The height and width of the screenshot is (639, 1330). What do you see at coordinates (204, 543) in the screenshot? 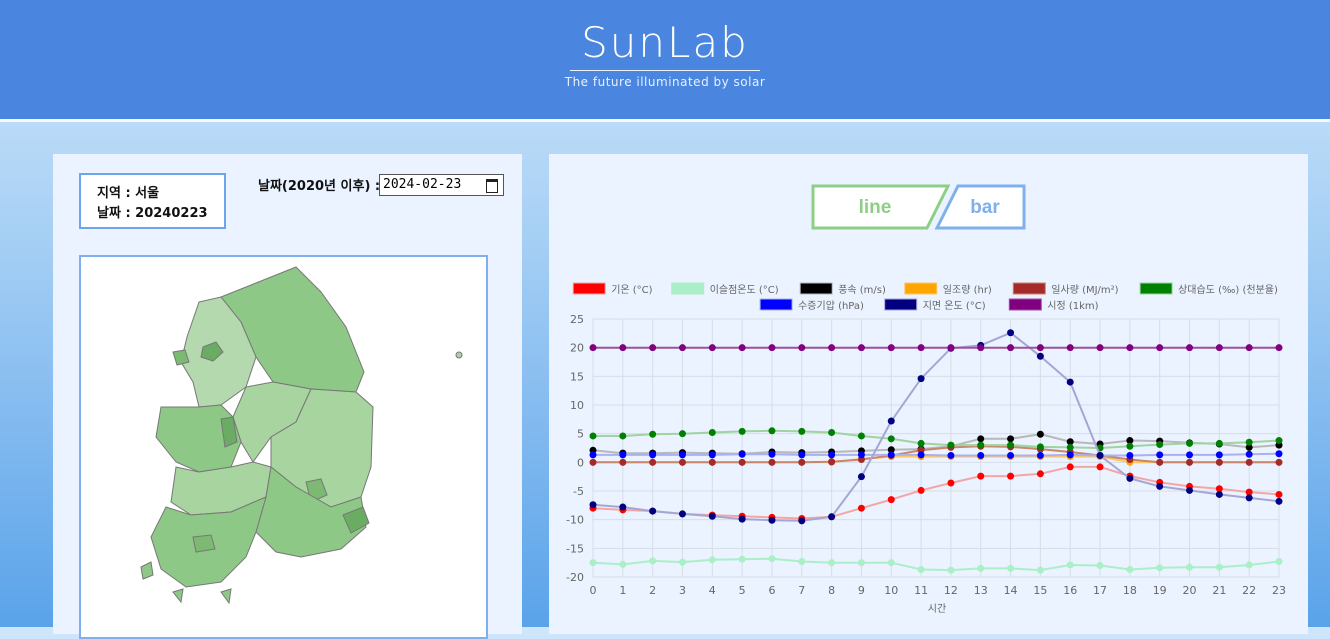
I see `map-region-gwangju` at bounding box center [204, 543].